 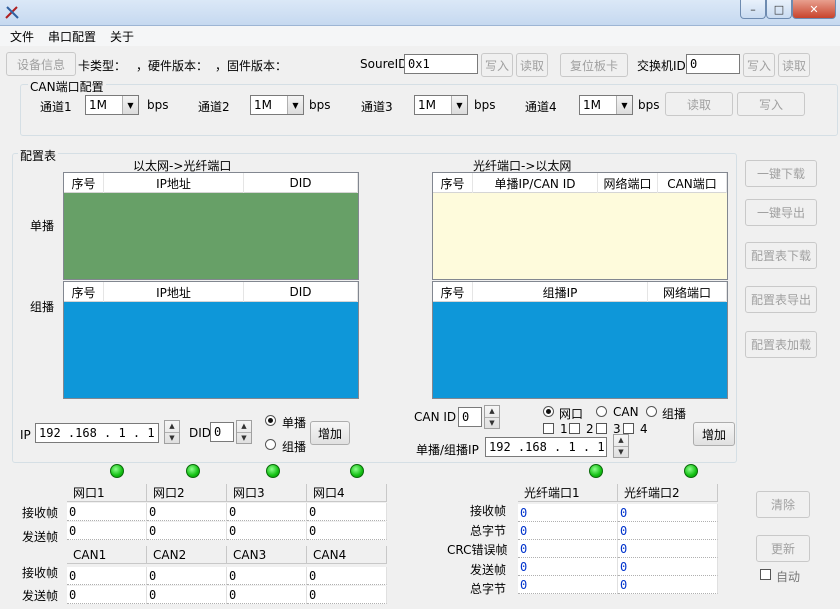 What do you see at coordinates (814, 9) in the screenshot?
I see `close-button: ✕` at bounding box center [814, 9].